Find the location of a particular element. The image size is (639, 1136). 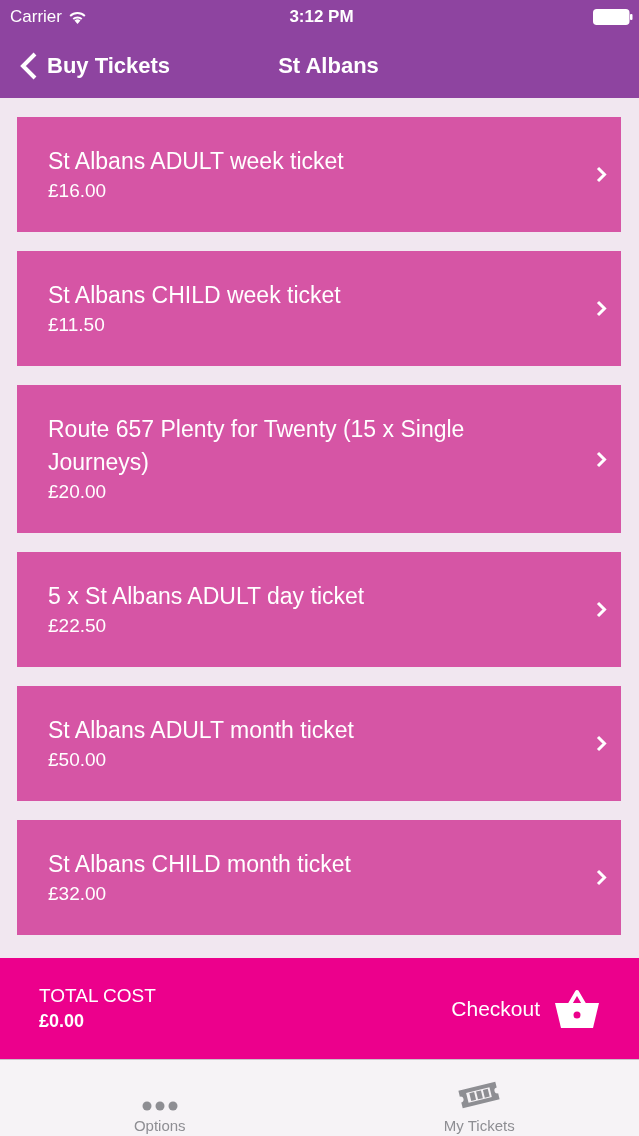

ticket-card: Route 657 Plenty for Twenty (15 x Single Journeys) £20.00 is located at coordinates (319, 459).